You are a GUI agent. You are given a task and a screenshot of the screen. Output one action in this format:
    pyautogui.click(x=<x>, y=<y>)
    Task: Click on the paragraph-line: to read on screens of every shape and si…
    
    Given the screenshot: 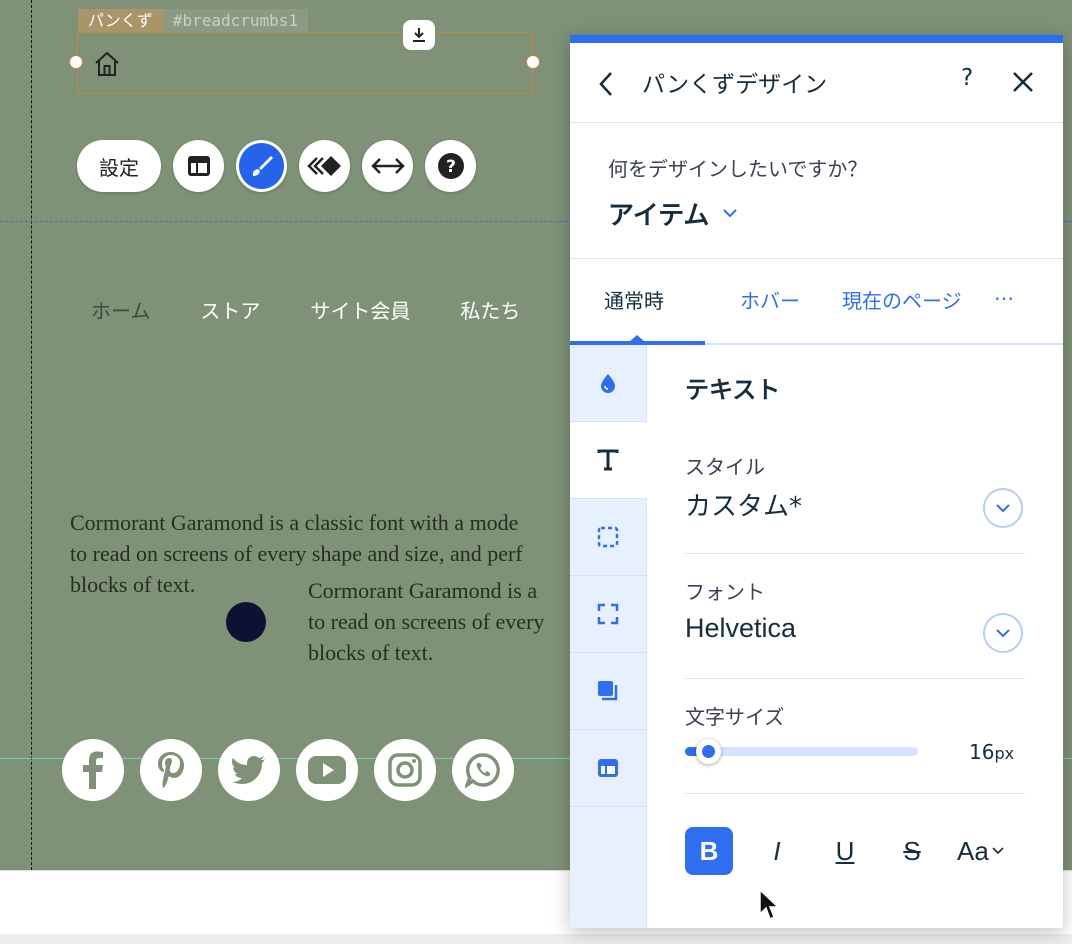 What is the action you would take?
    pyautogui.click(x=296, y=553)
    